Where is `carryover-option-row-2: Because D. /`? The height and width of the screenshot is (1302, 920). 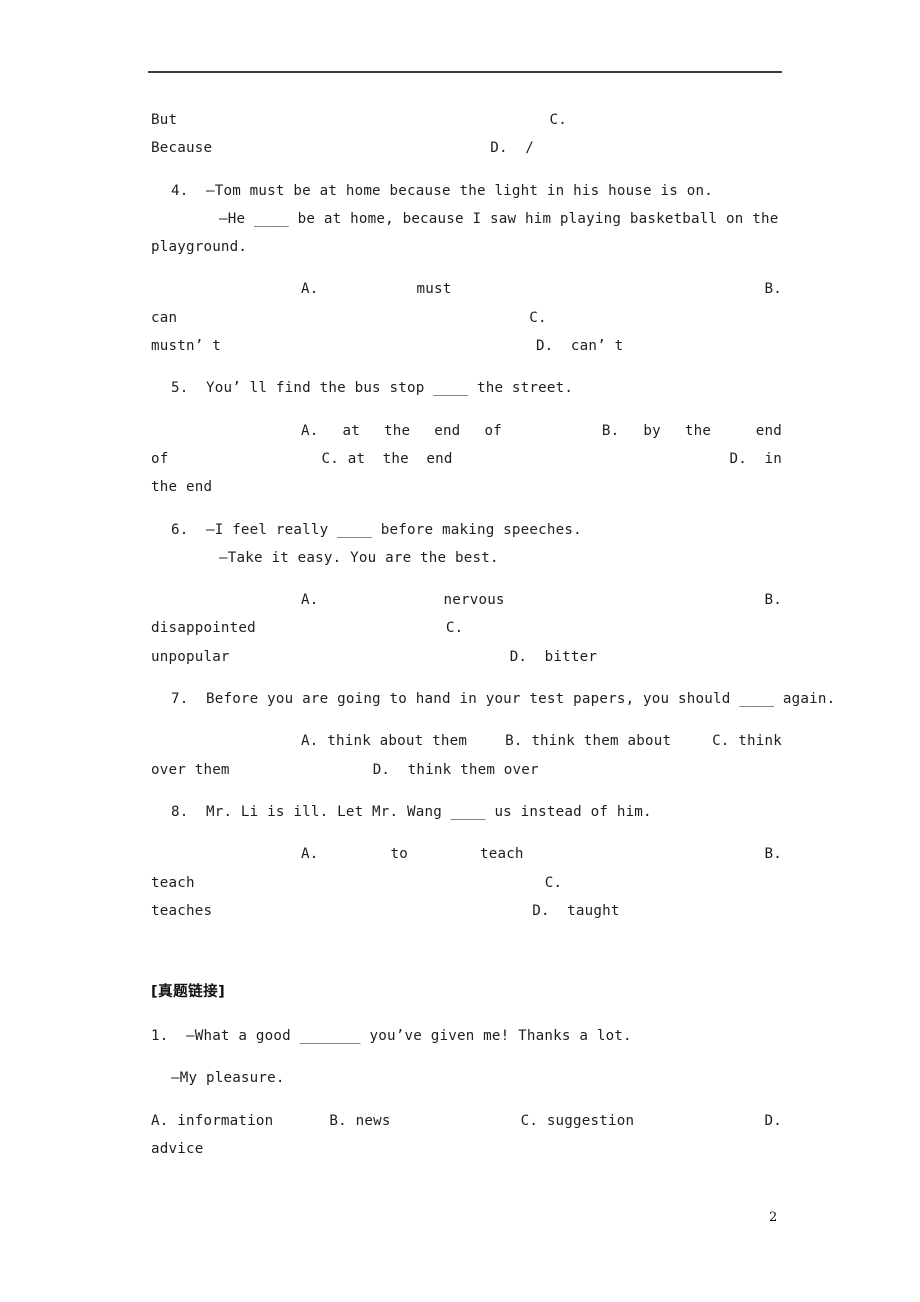 carryover-option-row-2: Because D. / is located at coordinates (466, 148).